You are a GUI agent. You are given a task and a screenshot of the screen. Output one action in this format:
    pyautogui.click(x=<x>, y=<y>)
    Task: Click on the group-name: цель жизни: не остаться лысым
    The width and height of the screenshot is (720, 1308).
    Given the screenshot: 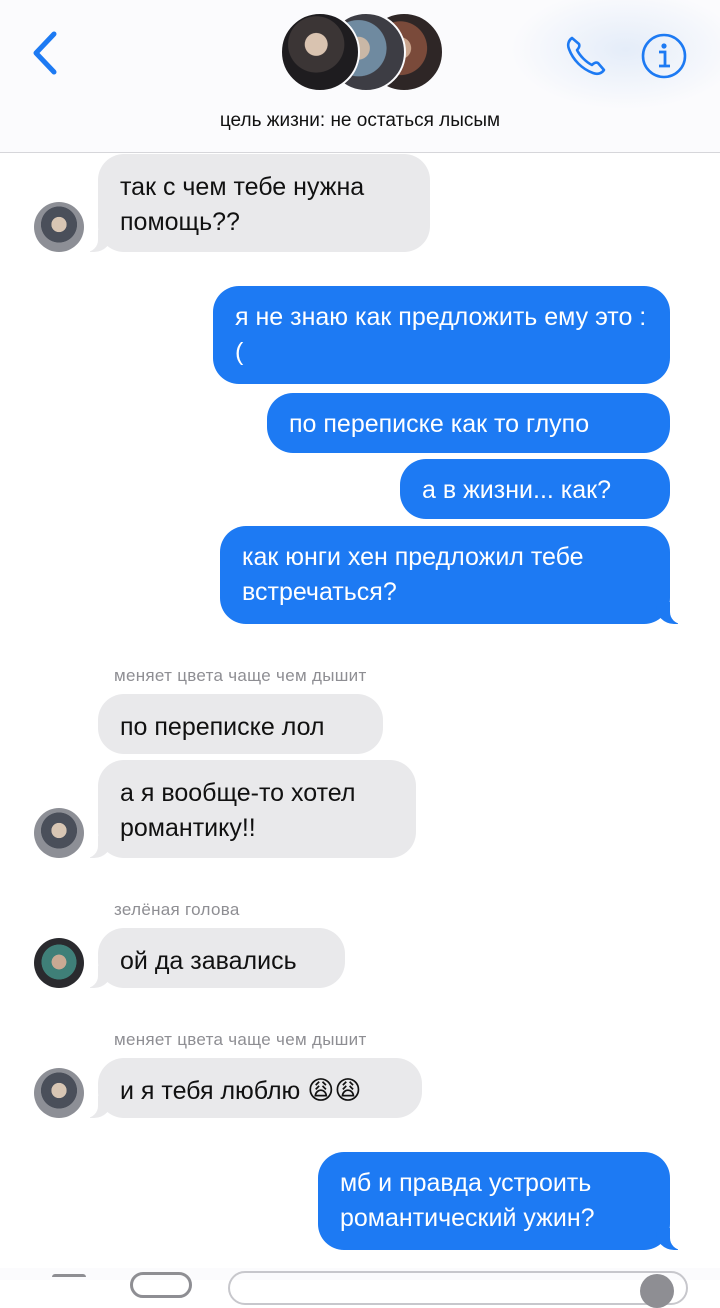 What is the action you would take?
    pyautogui.click(x=360, y=121)
    